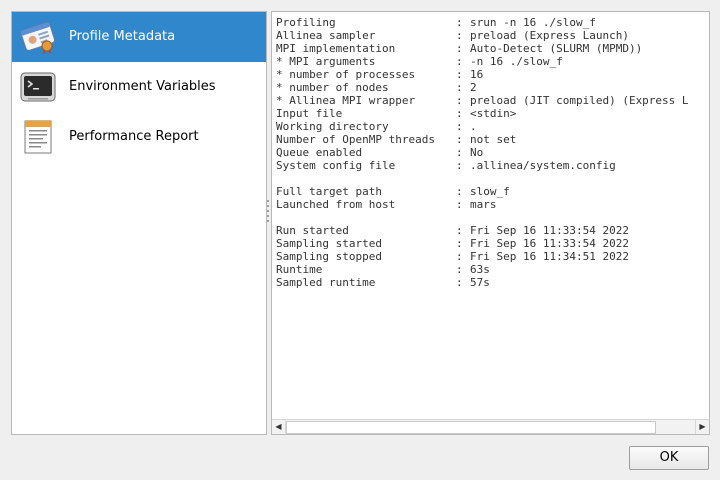  I want to click on metadata-value: Auto-Detect (SLURM (MPMD)), so click(556, 48).